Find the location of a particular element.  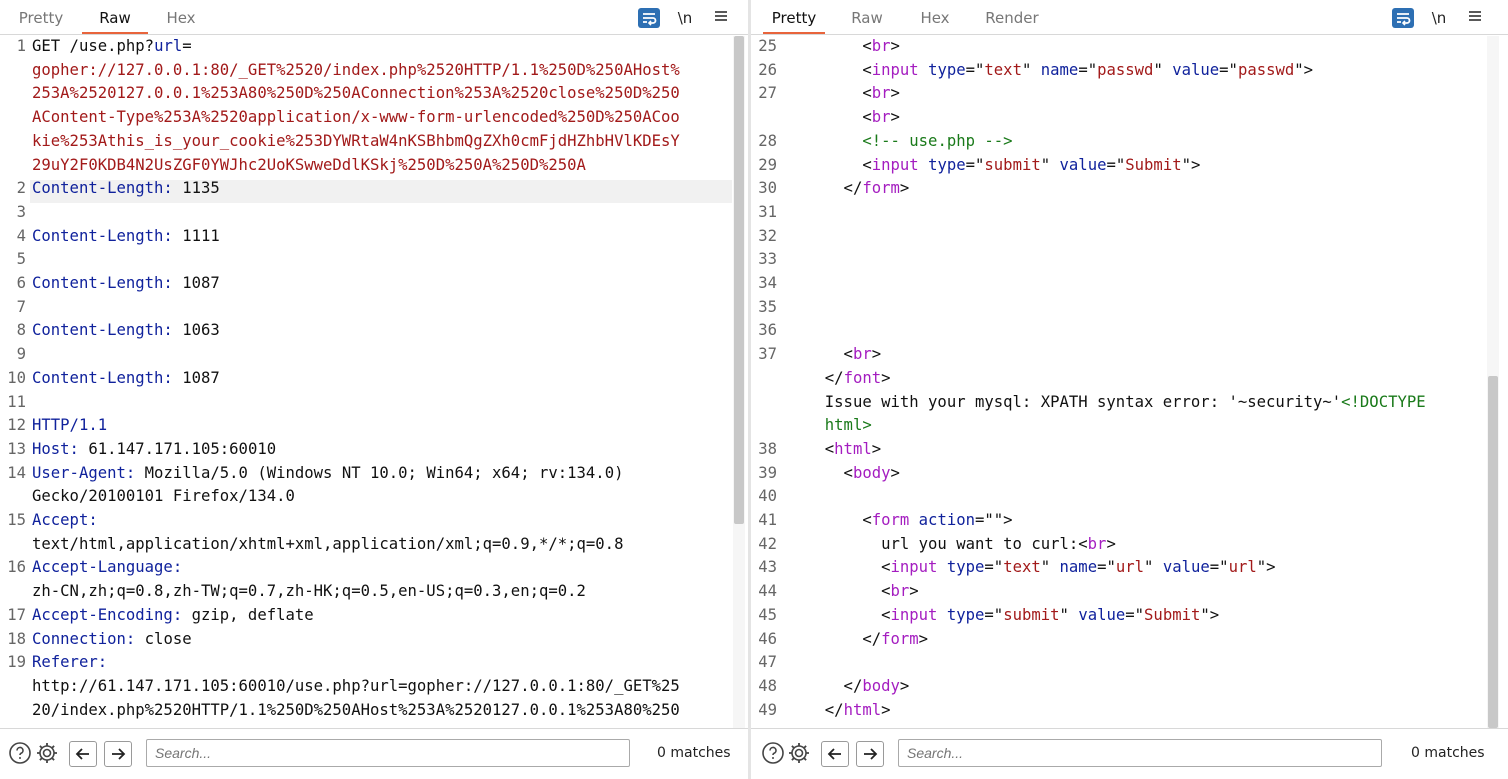

line-number: 17 is located at coordinates (16, 614).